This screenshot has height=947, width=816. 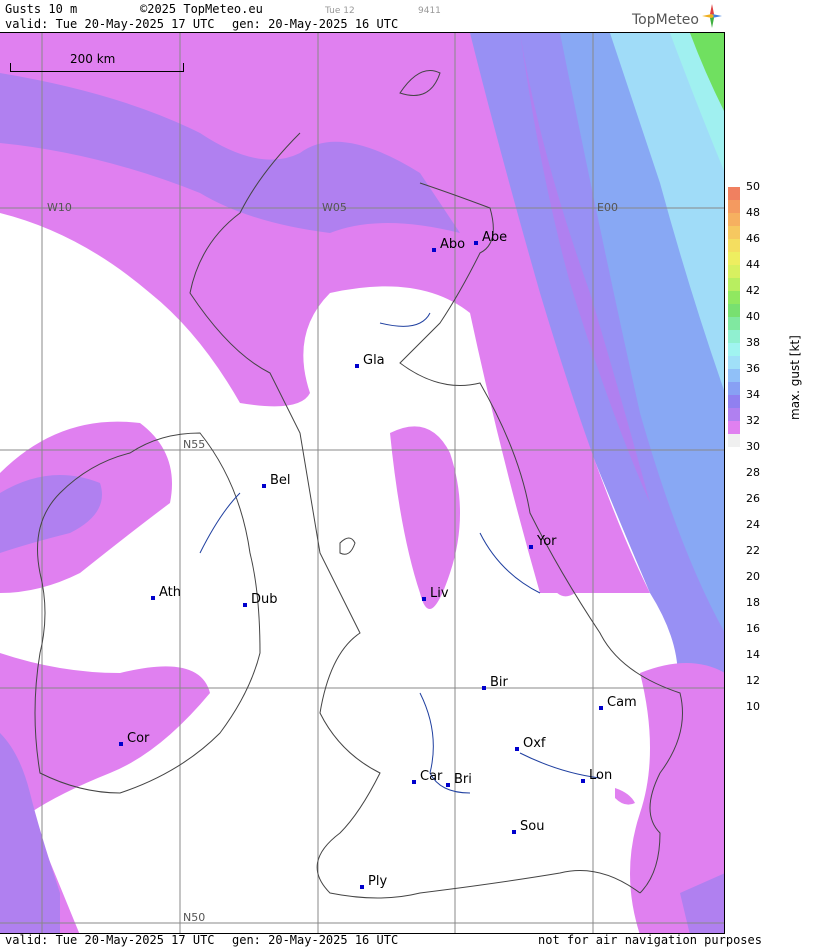 I want to click on city-oxford: Oxf, so click(x=530, y=743).